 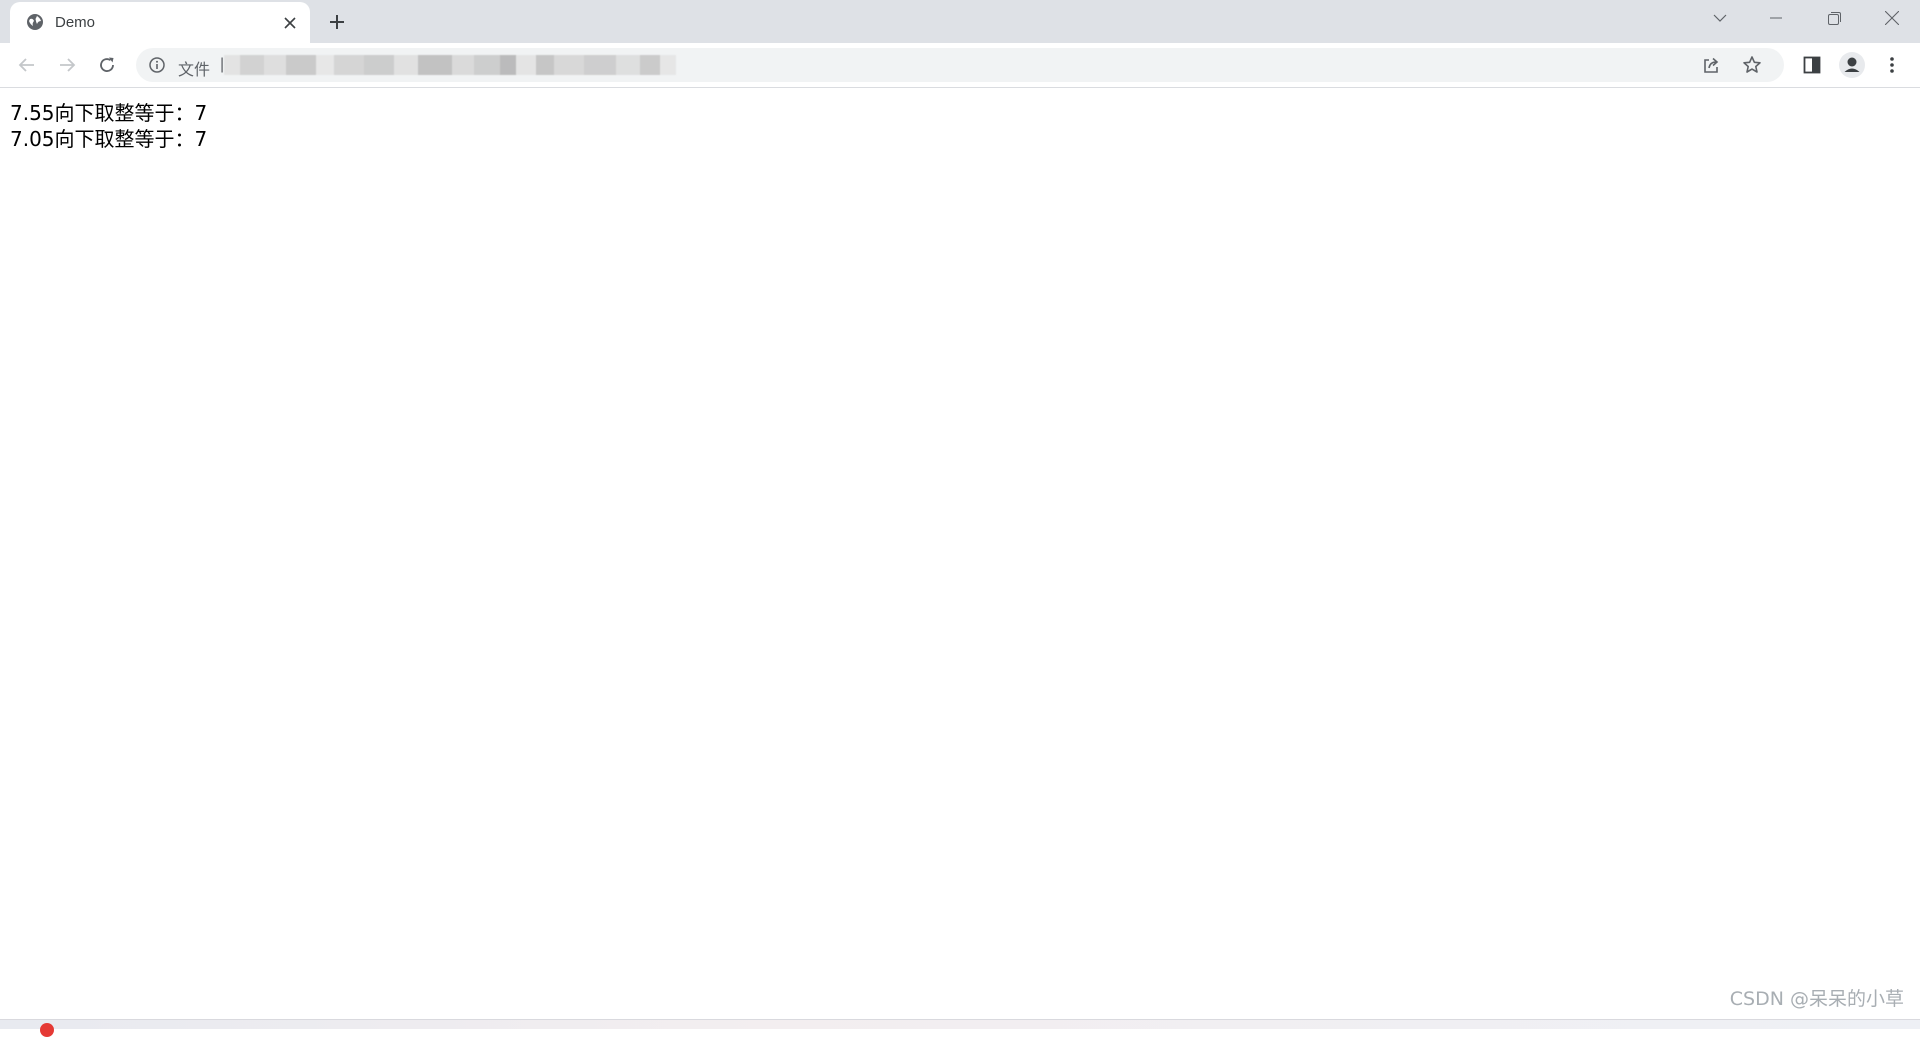 I want to click on reload-icon, so click(x=107, y=65).